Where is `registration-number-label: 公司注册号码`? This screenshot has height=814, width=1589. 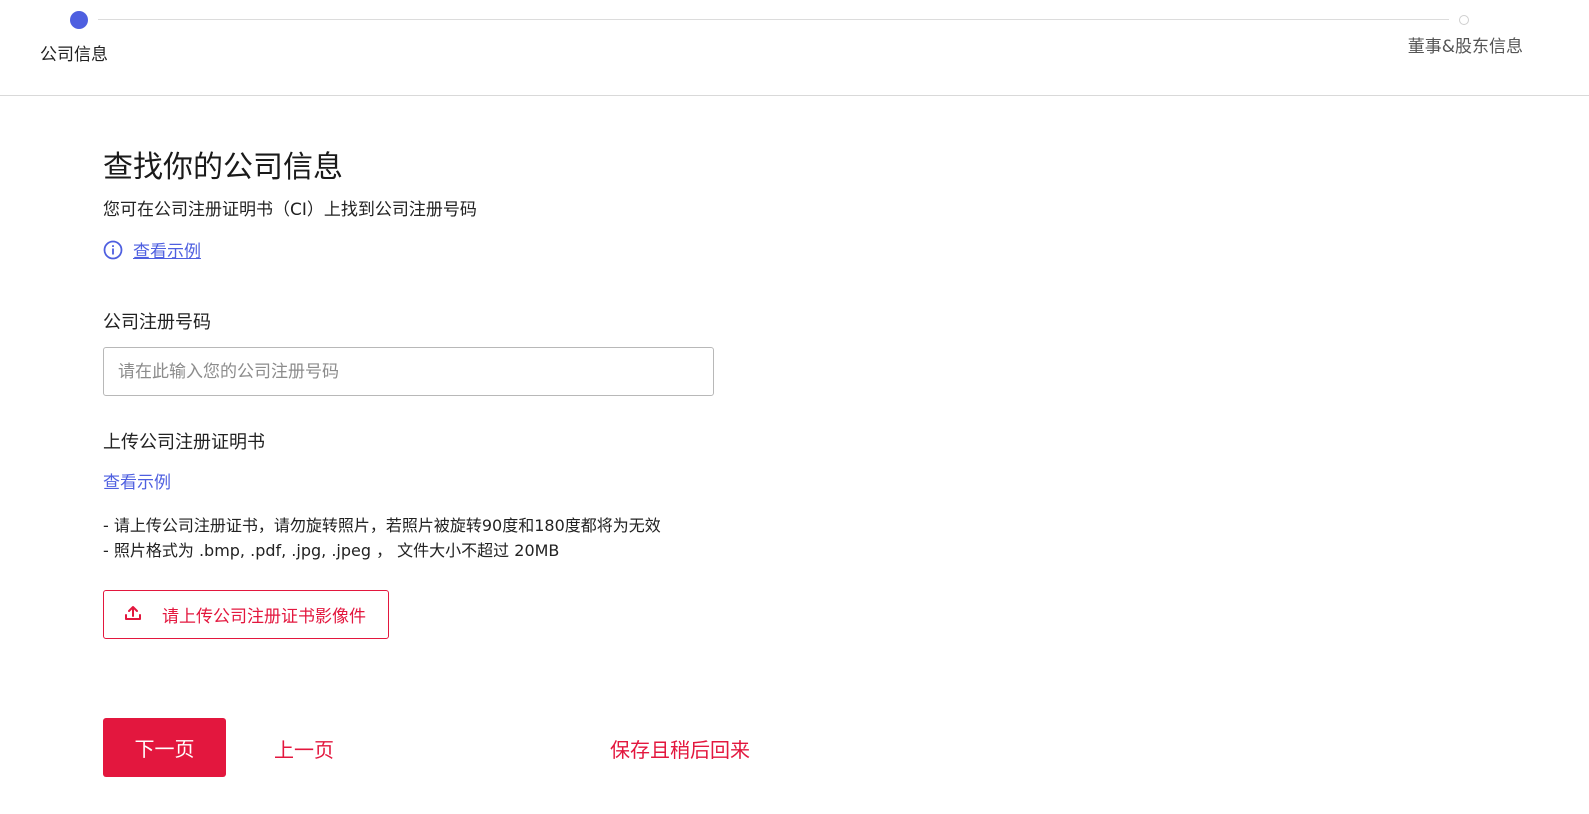
registration-number-label: 公司注册号码 is located at coordinates (157, 322).